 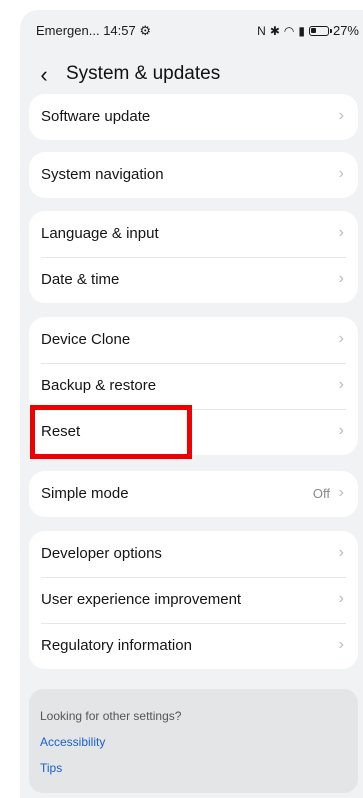 I want to click on page-header: ‹ System & updates, so click(x=191, y=78).